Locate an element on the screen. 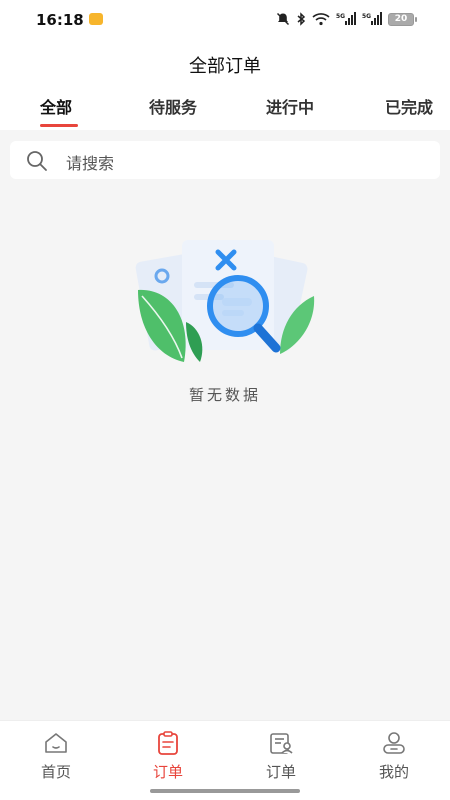 Image resolution: width=450 pixels, height=800 pixels. empty-state-message: 暂无数据 is located at coordinates (224, 395).